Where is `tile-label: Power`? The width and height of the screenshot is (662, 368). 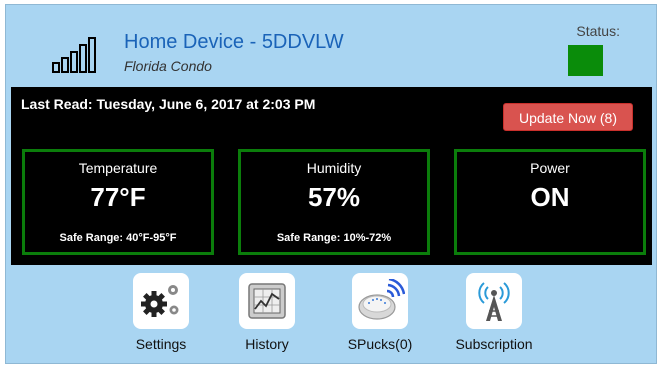
tile-label: Power is located at coordinates (550, 168).